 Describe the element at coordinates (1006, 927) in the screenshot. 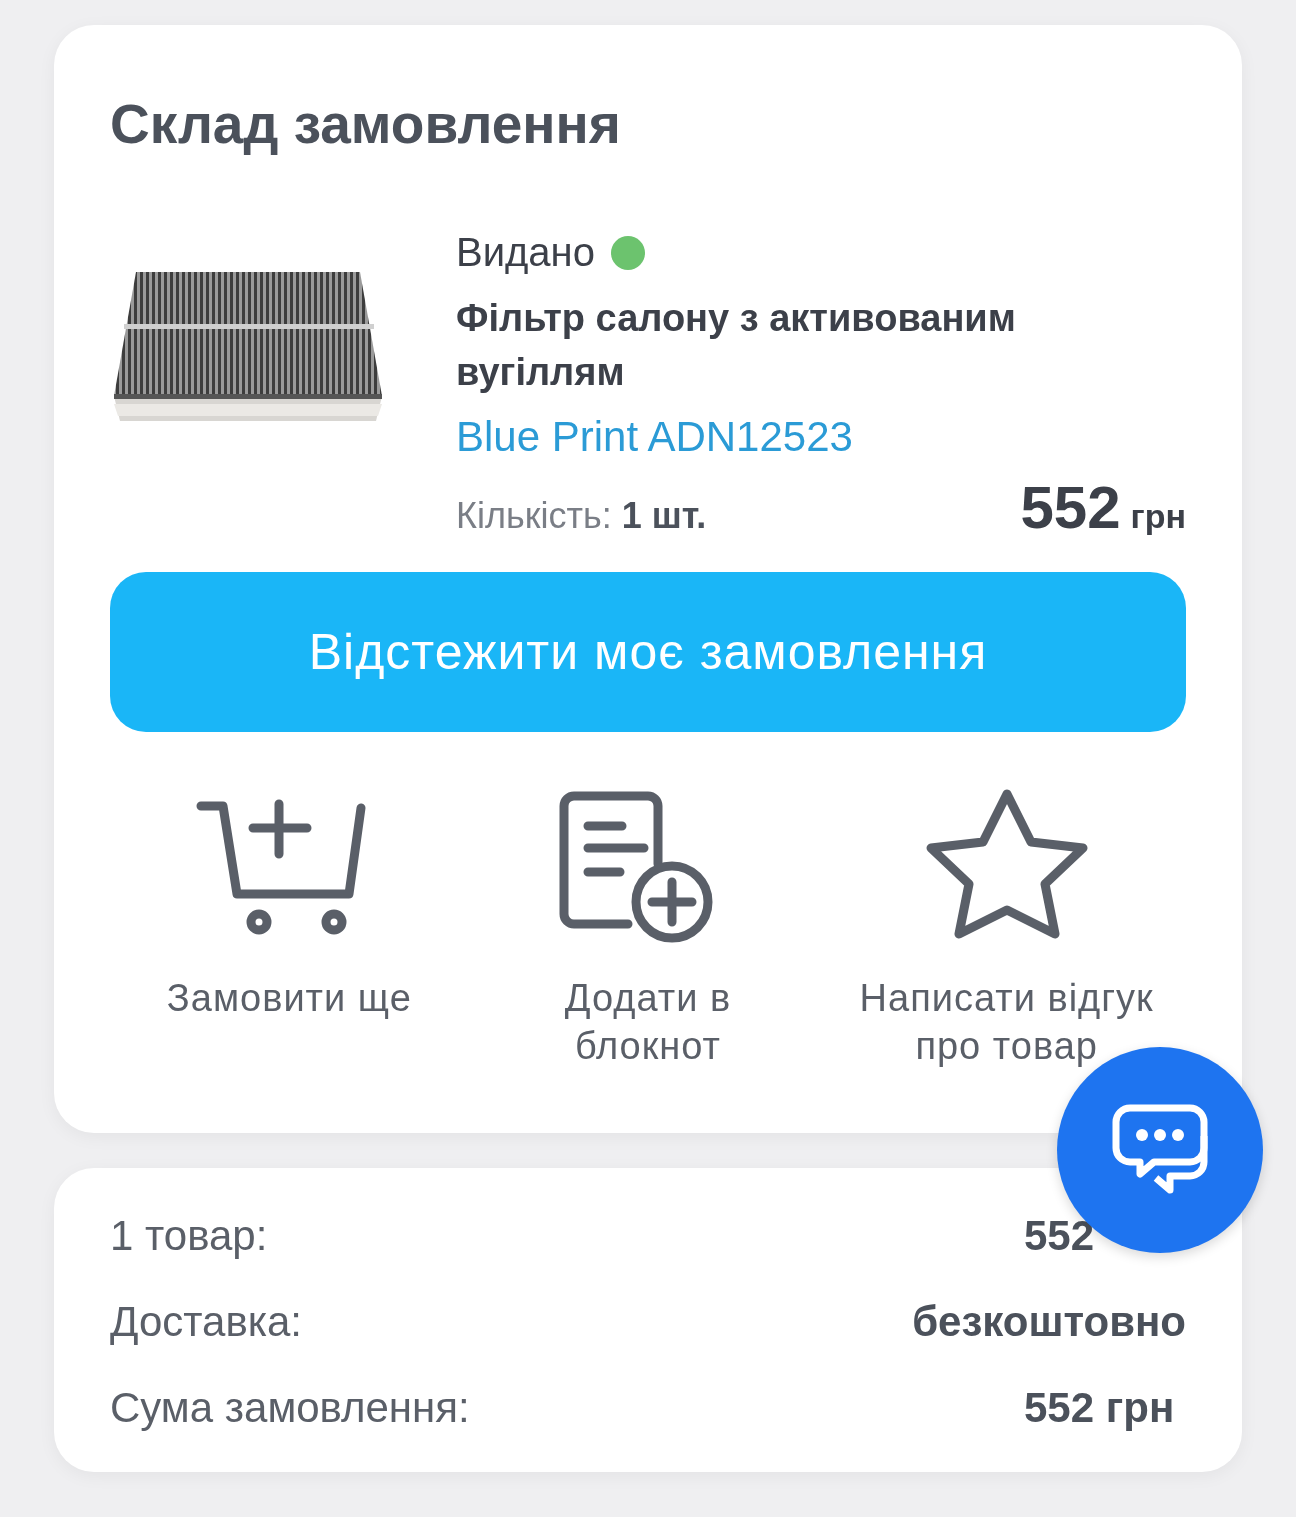

I see `action-button: Написати відгук про товар` at that location.